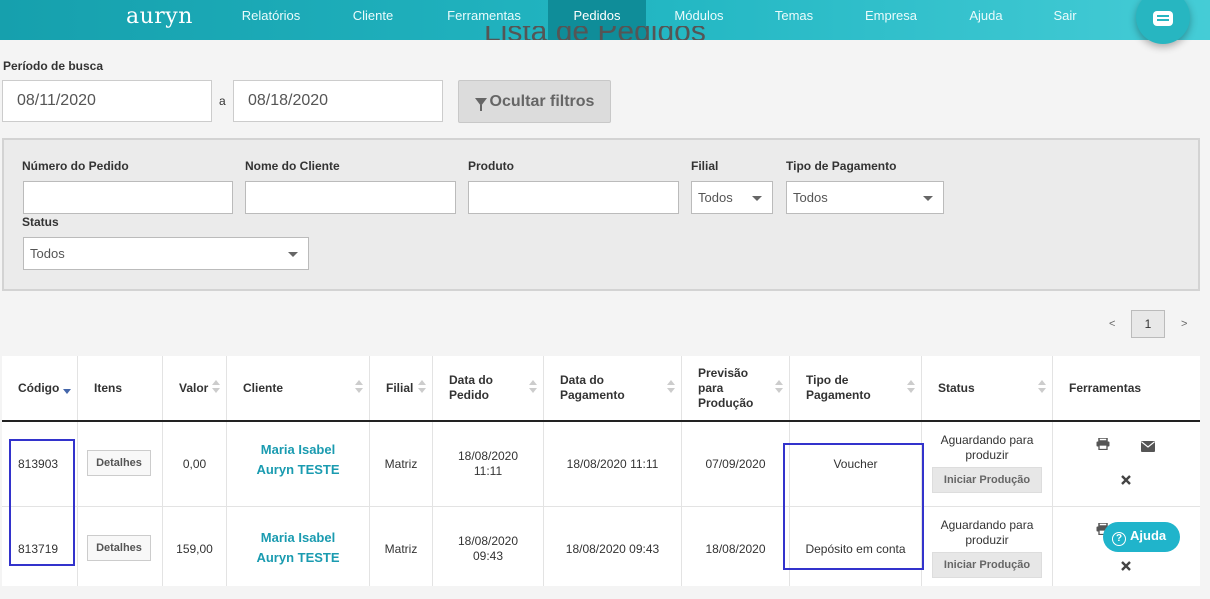 The width and height of the screenshot is (1210, 599). What do you see at coordinates (350, 197) in the screenshot?
I see `client-name-input` at bounding box center [350, 197].